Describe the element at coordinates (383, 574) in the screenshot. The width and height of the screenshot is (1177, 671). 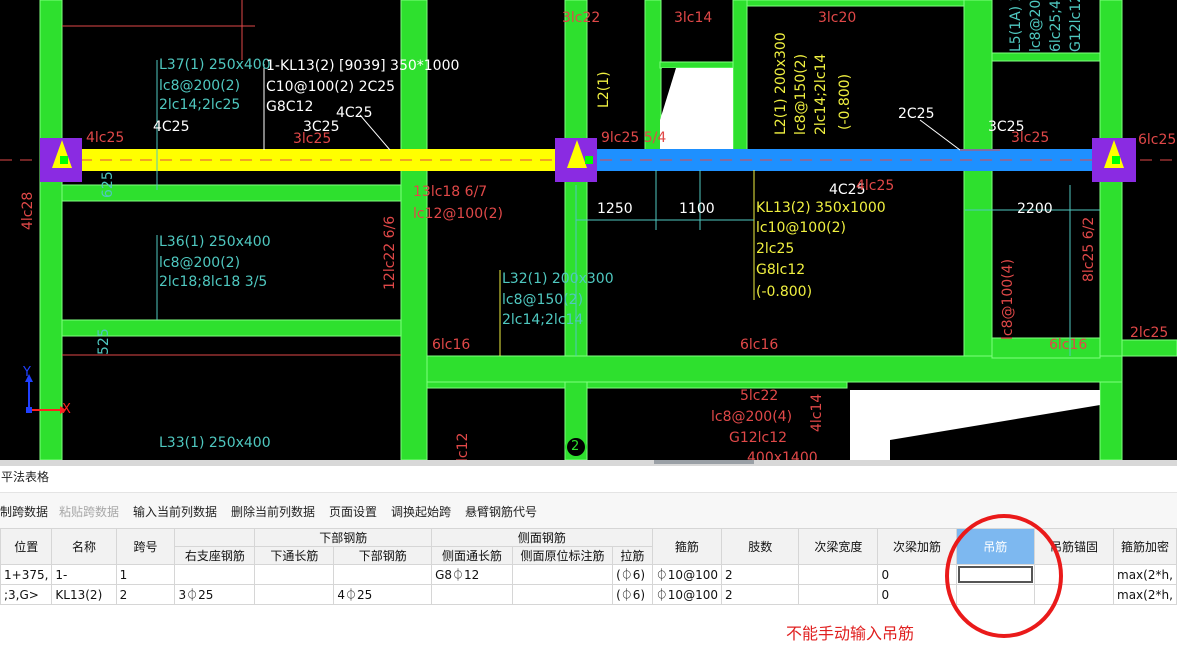
I see `cell-bottom-bar` at that location.